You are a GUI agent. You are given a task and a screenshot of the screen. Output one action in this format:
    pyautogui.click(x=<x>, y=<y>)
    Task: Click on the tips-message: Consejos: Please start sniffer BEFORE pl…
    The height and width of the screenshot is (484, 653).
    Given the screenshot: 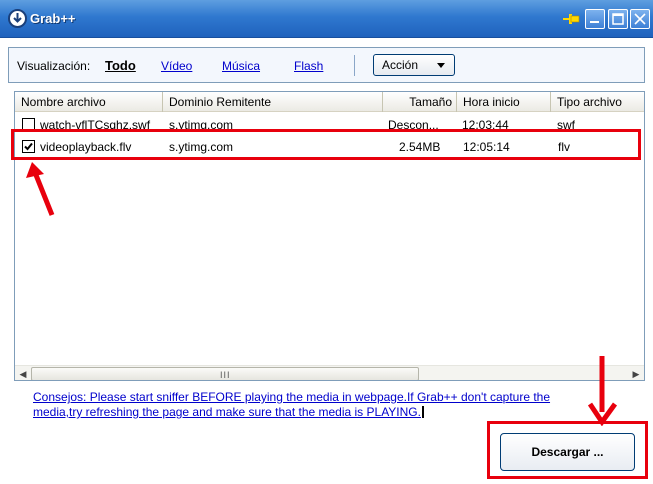 What is the action you would take?
    pyautogui.click(x=292, y=404)
    